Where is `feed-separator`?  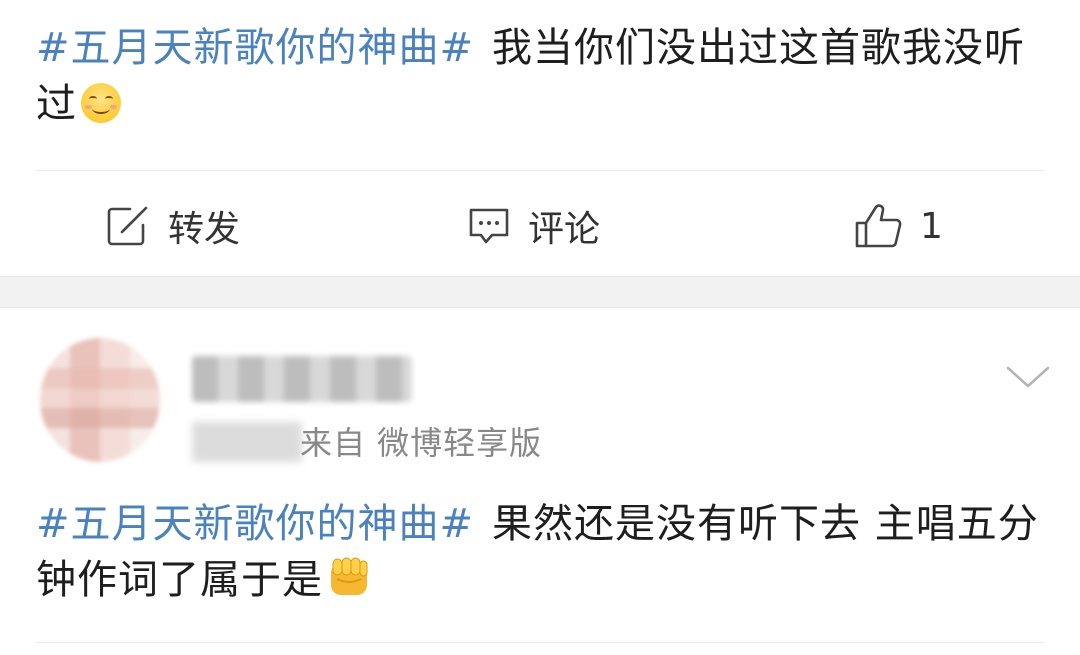 feed-separator is located at coordinates (540, 292).